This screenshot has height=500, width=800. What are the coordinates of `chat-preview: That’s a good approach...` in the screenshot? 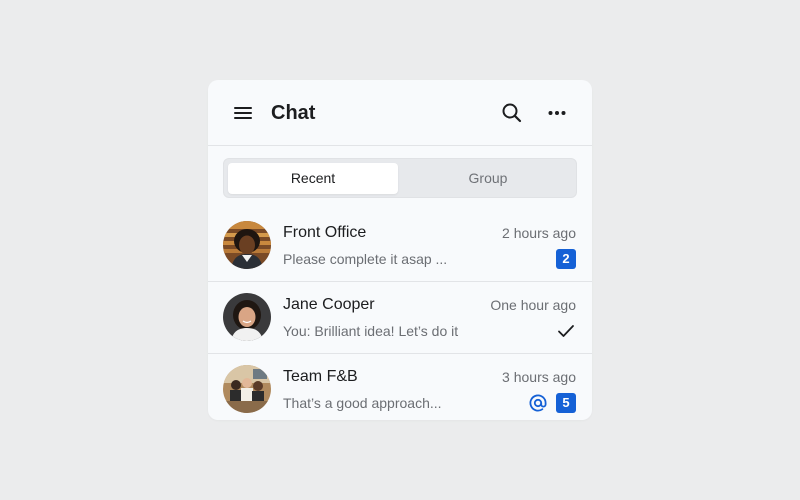 It's located at (362, 403).